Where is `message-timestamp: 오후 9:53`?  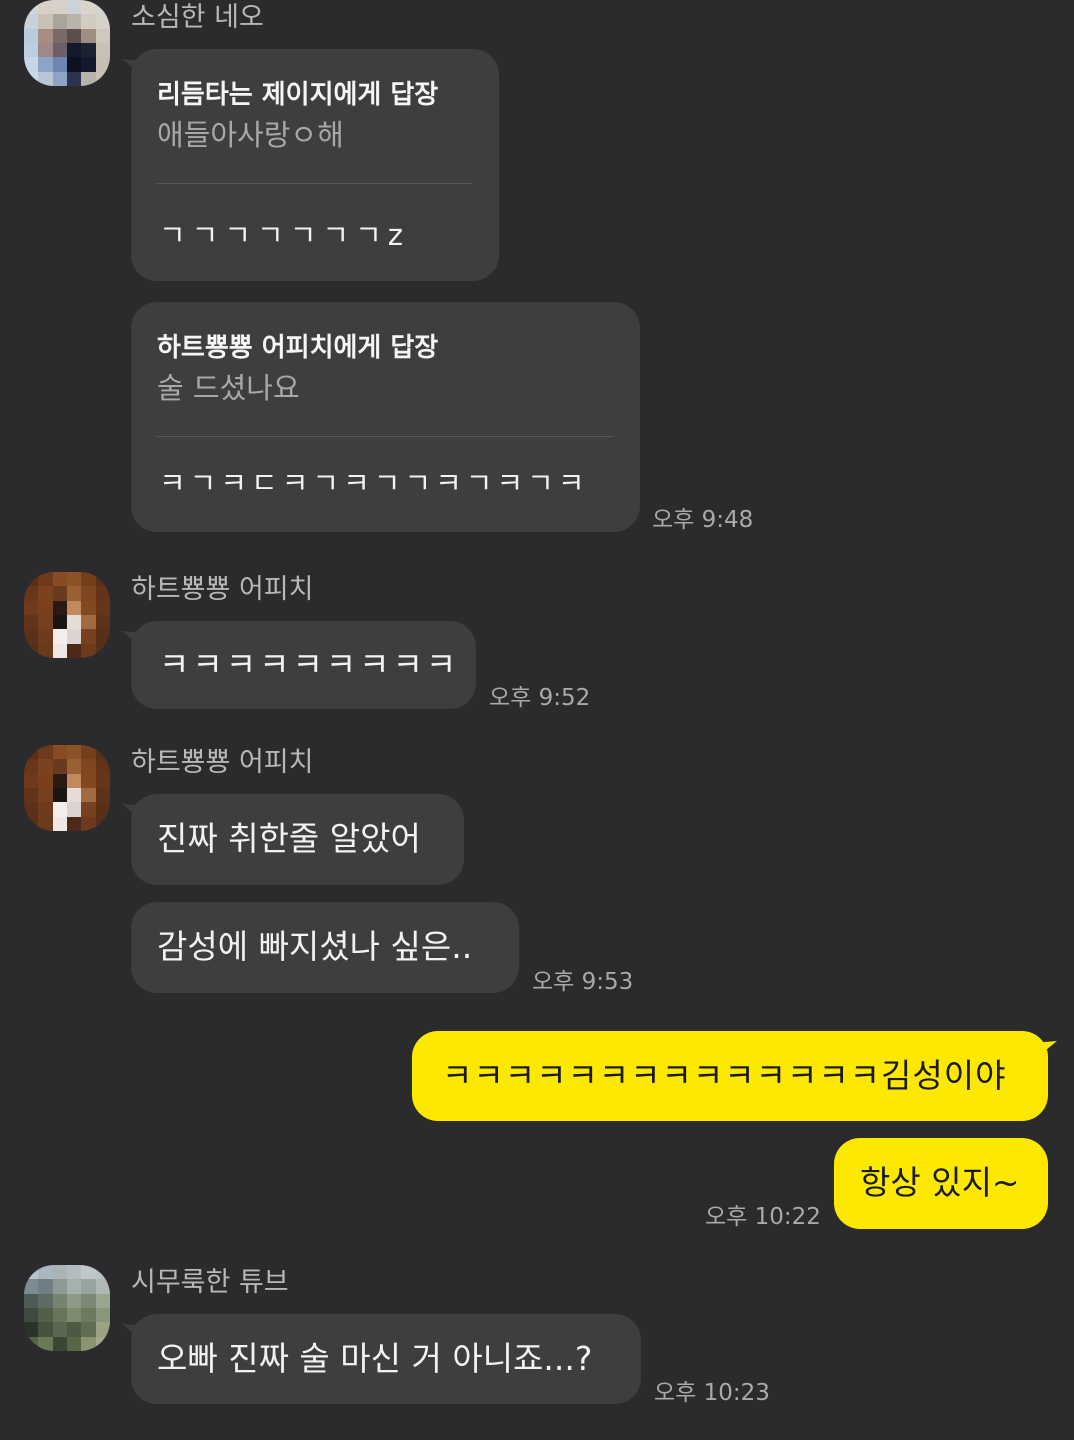
message-timestamp: 오후 9:53 is located at coordinates (583, 982).